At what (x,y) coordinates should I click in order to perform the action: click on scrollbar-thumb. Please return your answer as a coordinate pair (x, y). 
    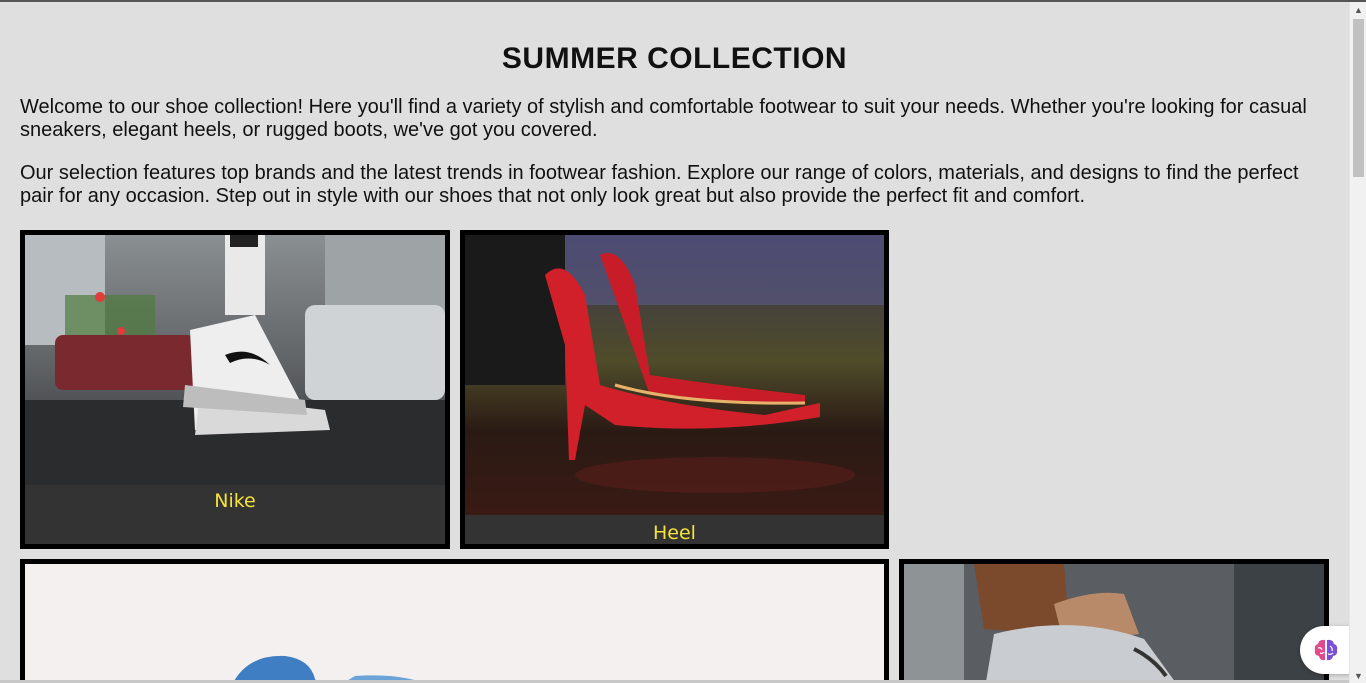
    Looking at the image, I should click on (1358, 98).